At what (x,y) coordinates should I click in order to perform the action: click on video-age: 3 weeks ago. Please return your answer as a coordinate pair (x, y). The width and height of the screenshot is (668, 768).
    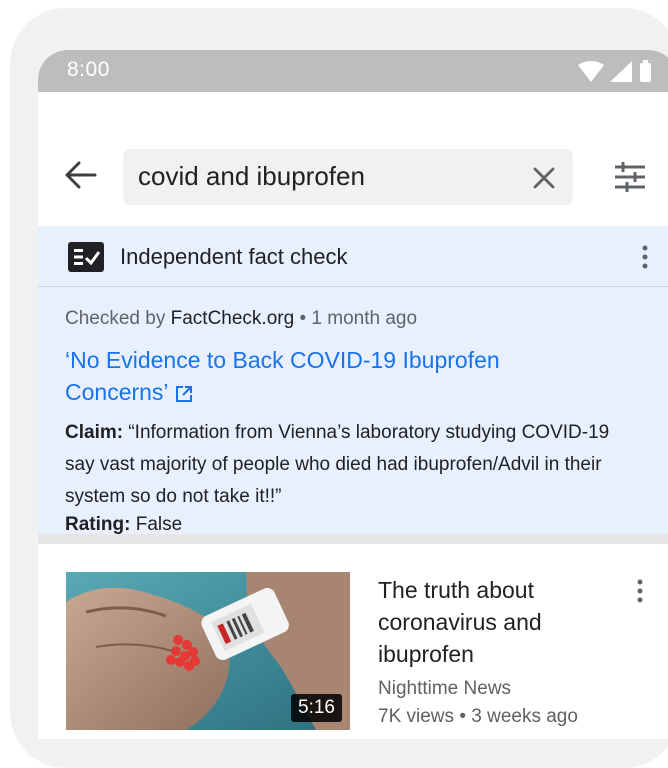
    Looking at the image, I should click on (524, 716).